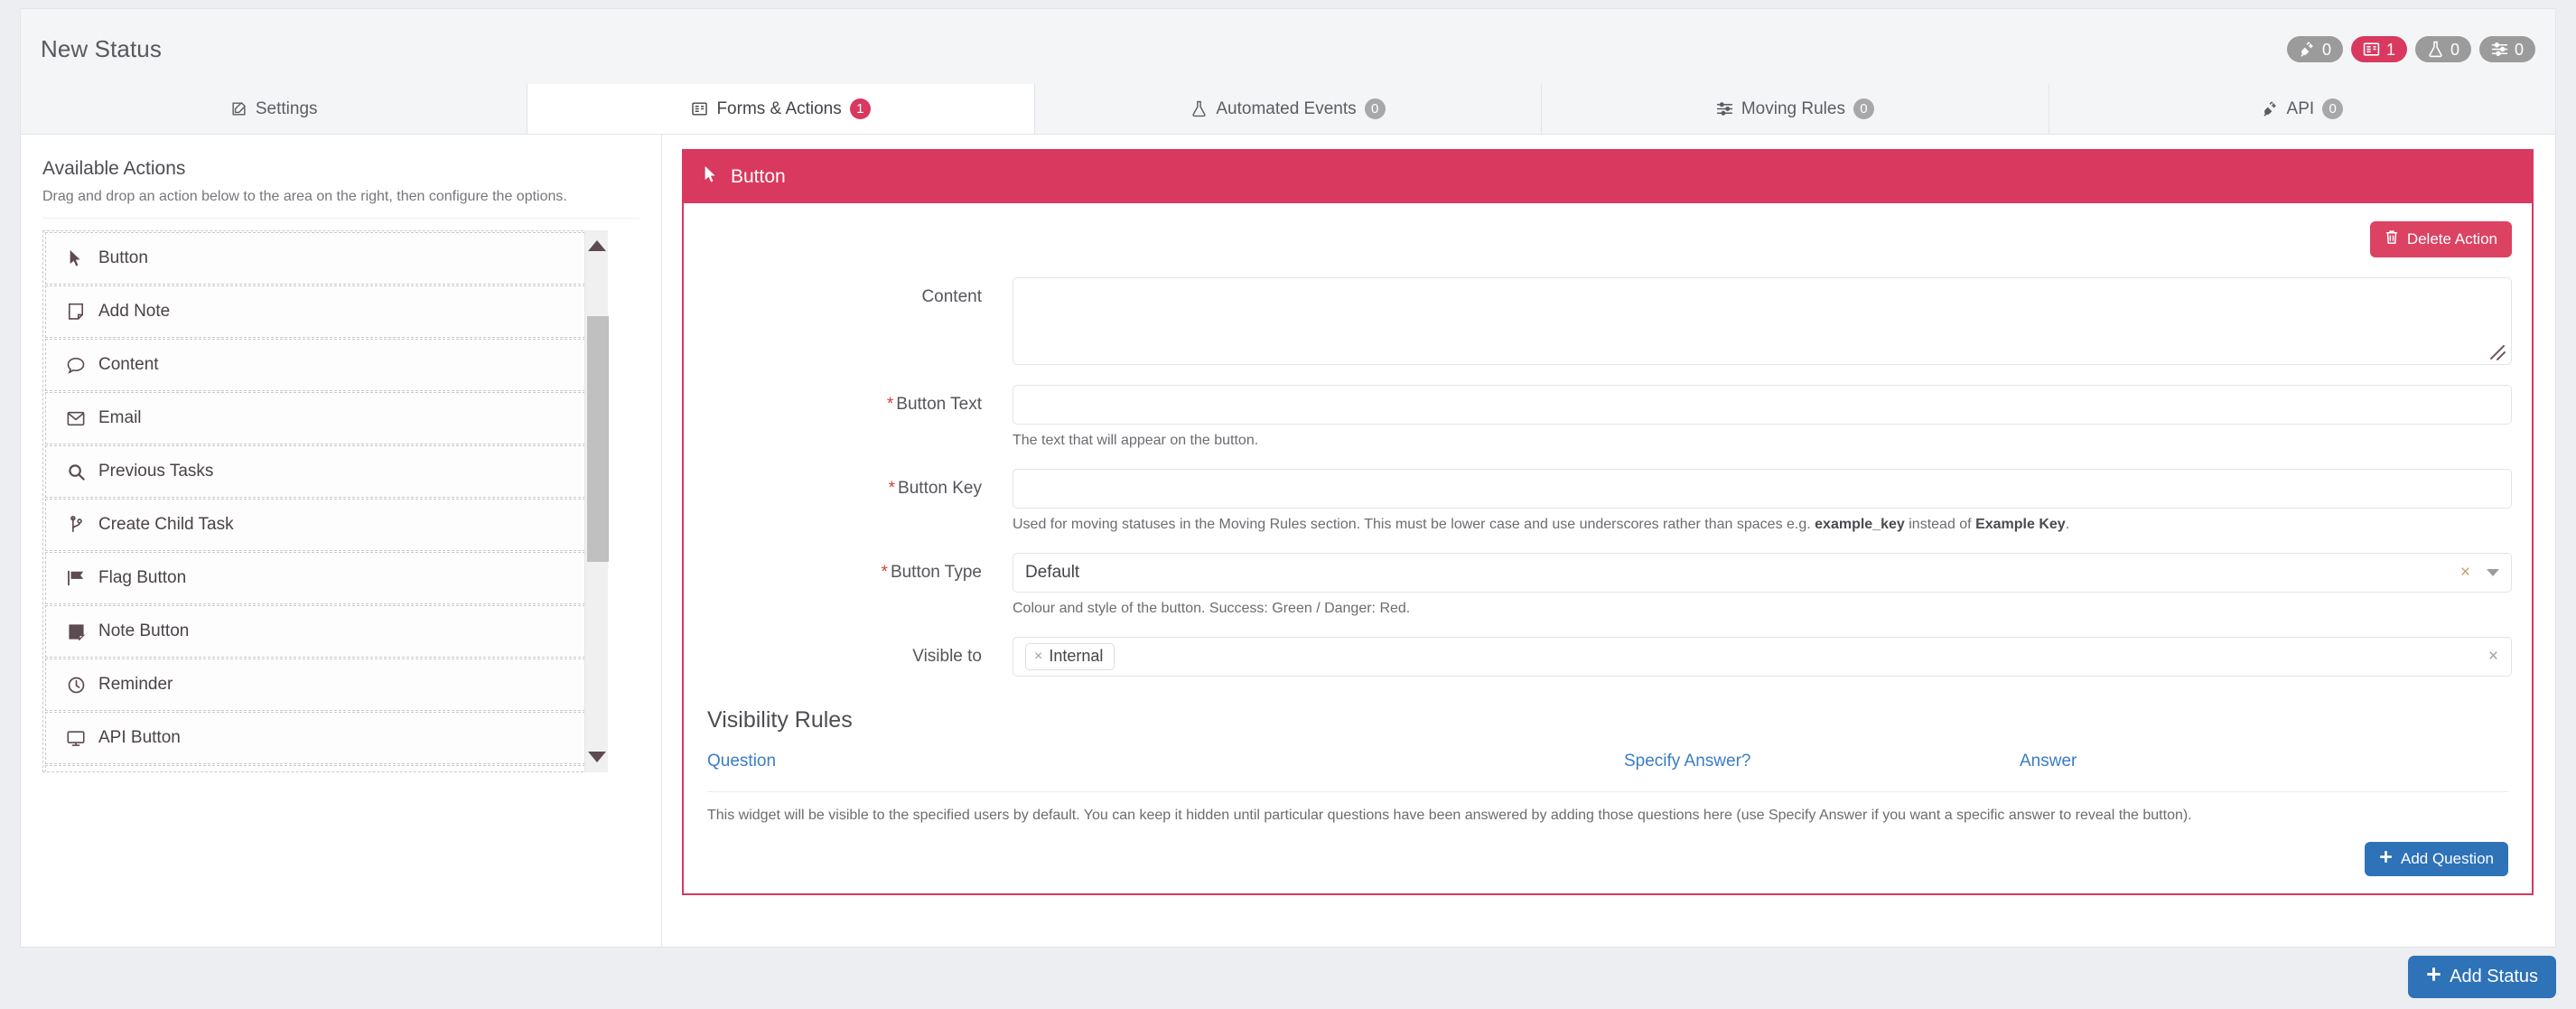 The height and width of the screenshot is (1009, 2576). I want to click on chevron-down-icon, so click(2493, 572).